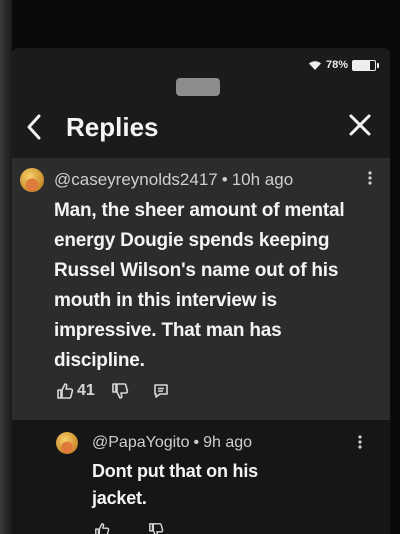 This screenshot has height=534, width=400. I want to click on like-count: 41, so click(86, 390).